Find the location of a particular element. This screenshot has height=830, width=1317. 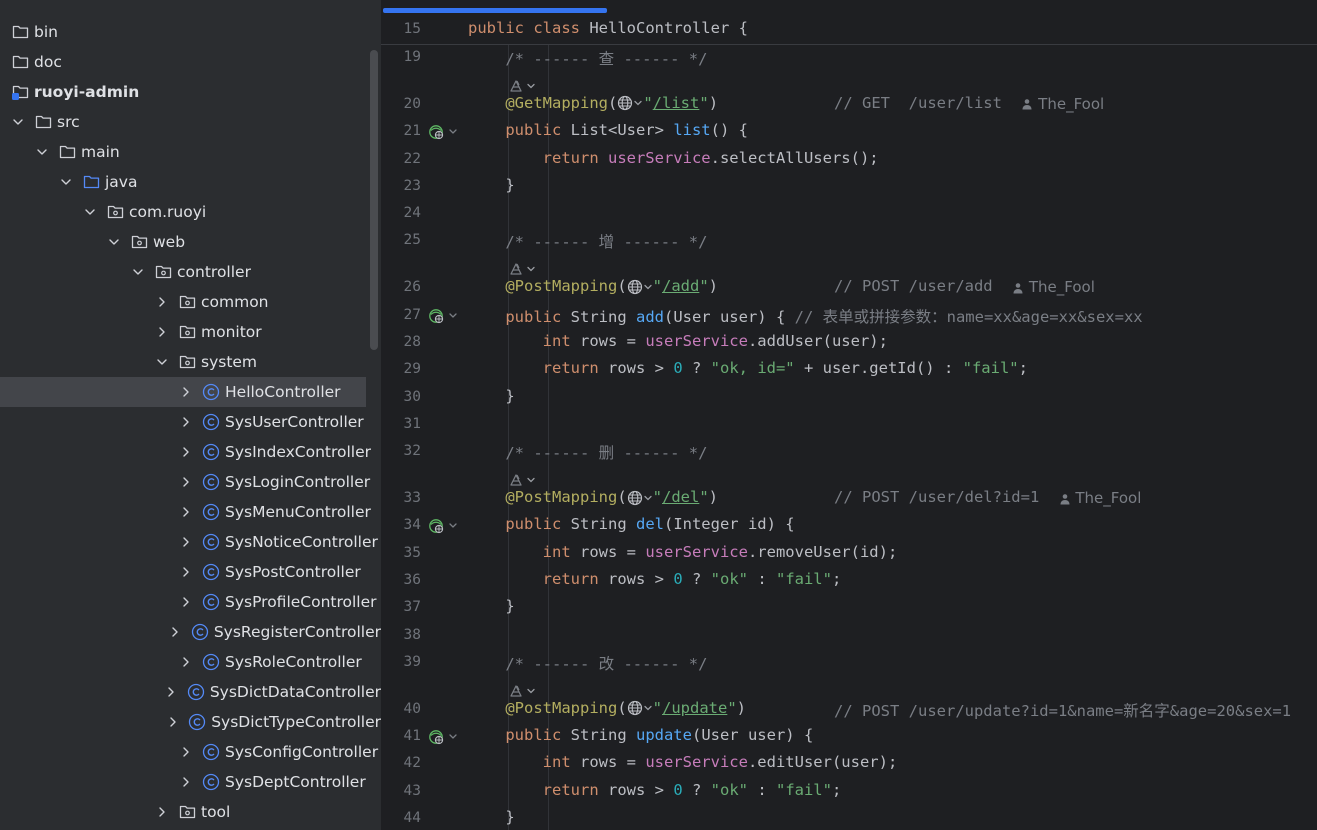

endpoint-path: /del is located at coordinates (680, 497).